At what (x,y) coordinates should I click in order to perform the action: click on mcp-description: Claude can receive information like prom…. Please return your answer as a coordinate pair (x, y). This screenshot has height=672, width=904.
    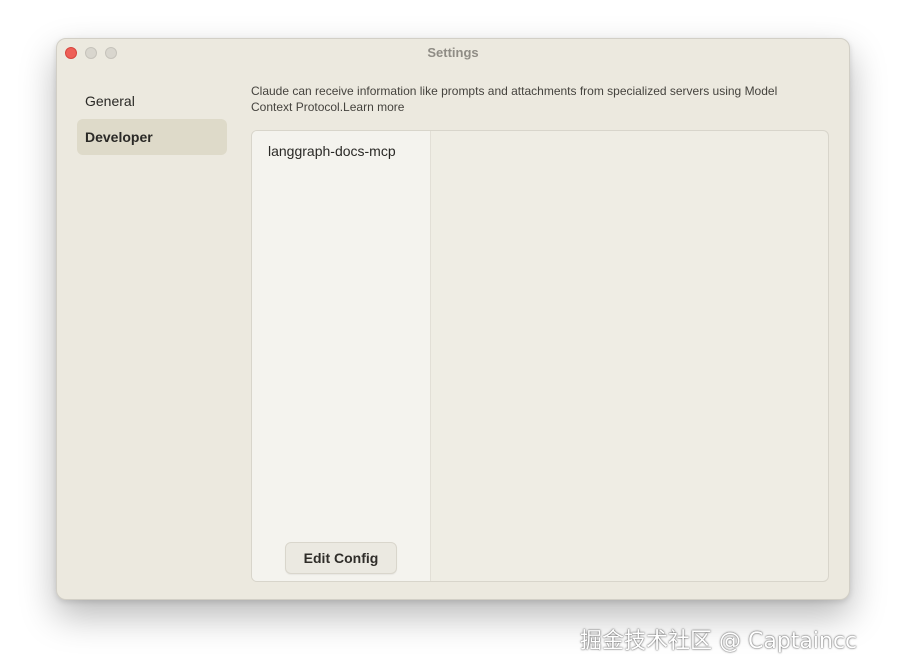
    Looking at the image, I should click on (536, 99).